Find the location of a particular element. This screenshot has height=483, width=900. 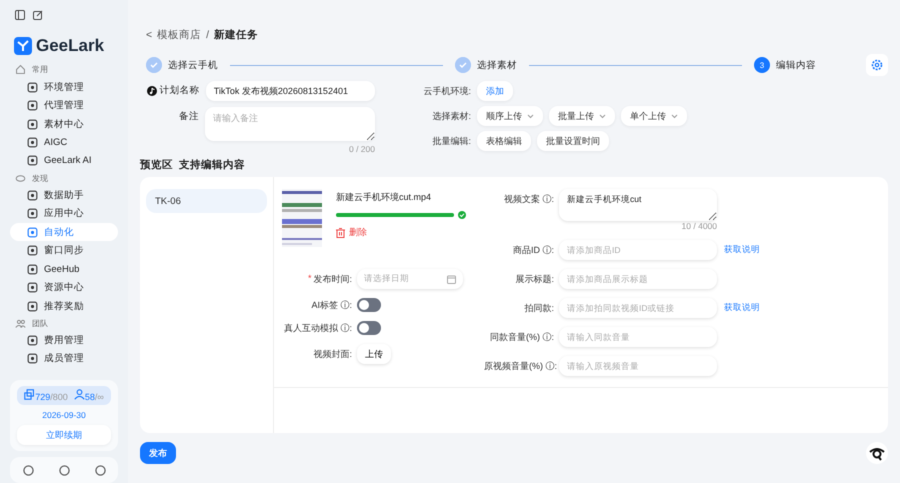

nav-item: GeeLark AI is located at coordinates (64, 161).